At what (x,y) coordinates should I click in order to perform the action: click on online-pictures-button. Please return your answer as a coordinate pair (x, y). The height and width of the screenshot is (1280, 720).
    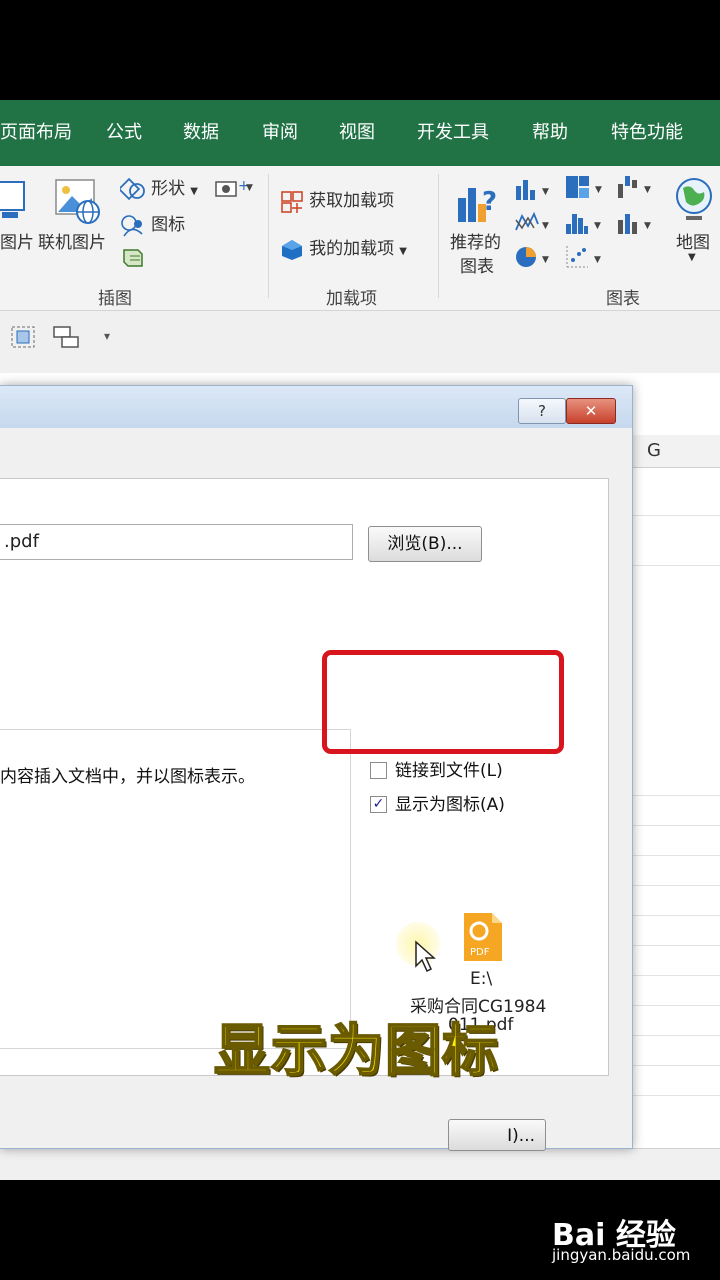
    Looking at the image, I should click on (78, 203).